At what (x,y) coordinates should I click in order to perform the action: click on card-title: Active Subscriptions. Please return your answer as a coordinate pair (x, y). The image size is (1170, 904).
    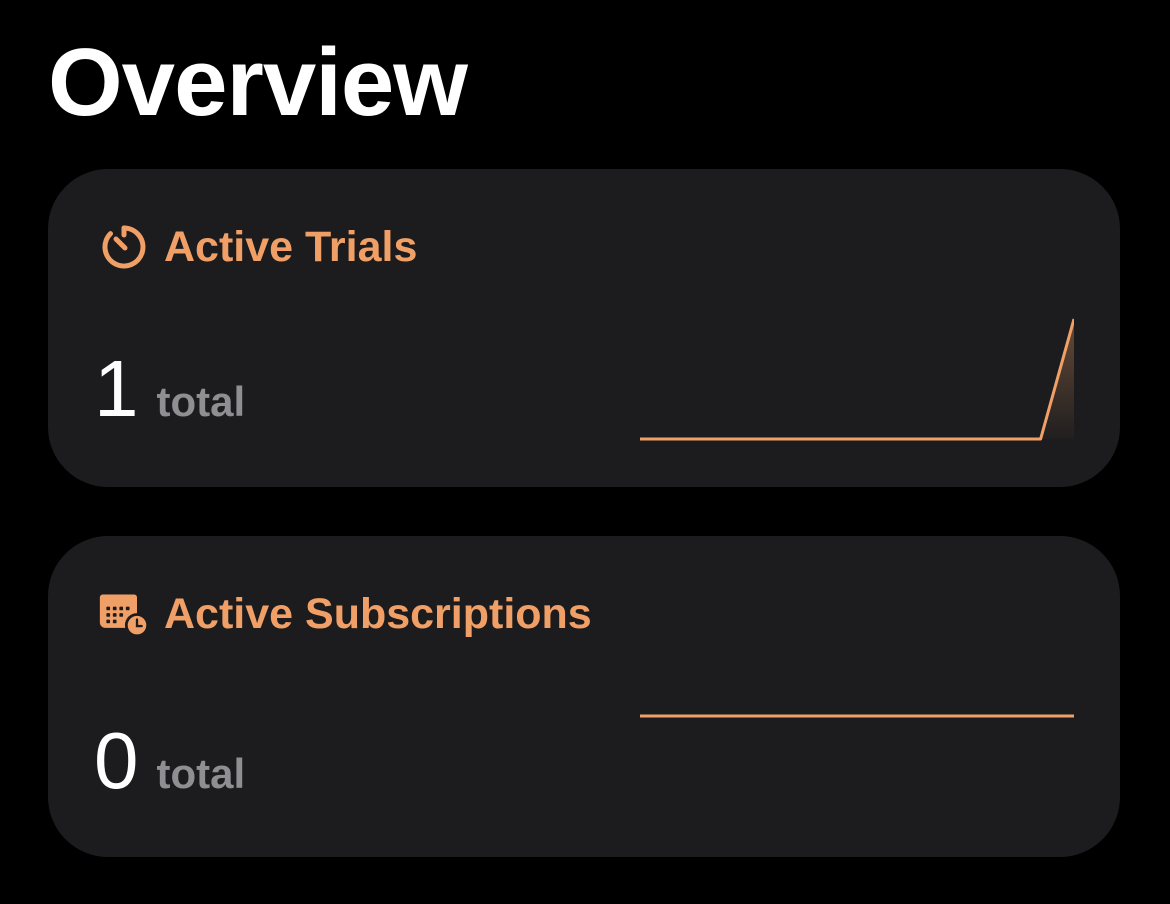
    Looking at the image, I should click on (378, 614).